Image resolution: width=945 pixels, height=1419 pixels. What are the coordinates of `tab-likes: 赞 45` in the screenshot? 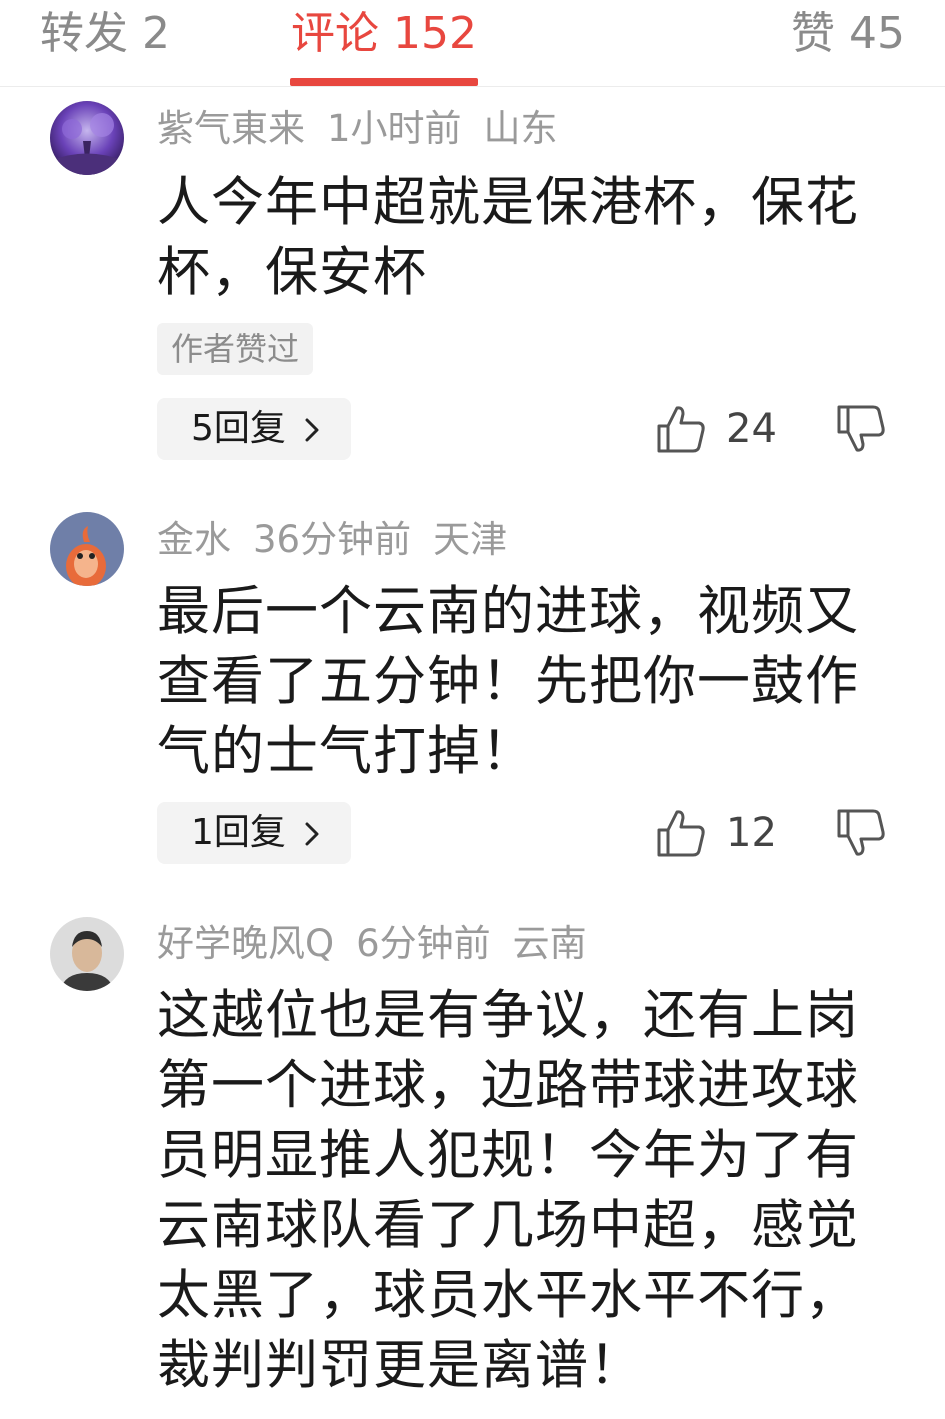 It's located at (848, 34).